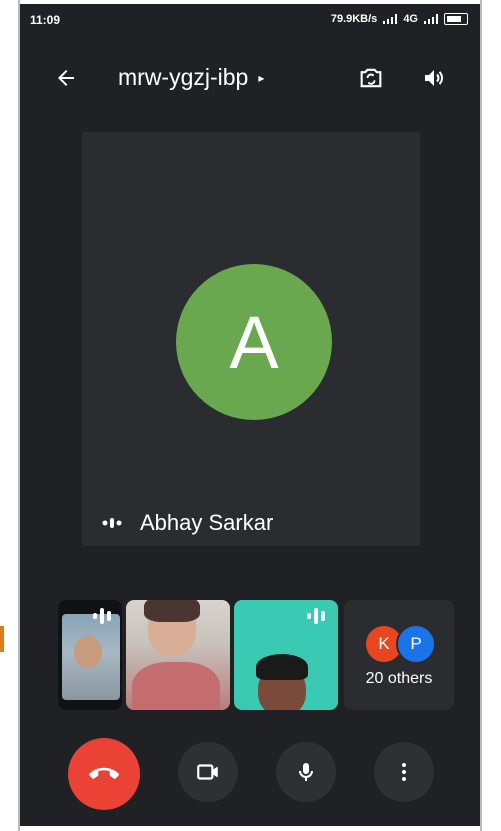  What do you see at coordinates (176, 686) in the screenshot?
I see `participant-video-body` at bounding box center [176, 686].